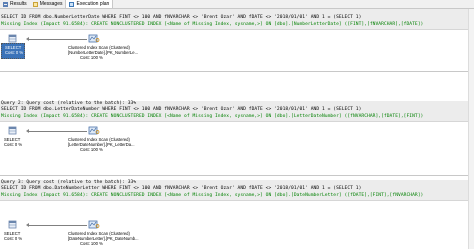 The width and height of the screenshot is (474, 249). I want to click on vertical-scrollbar, so click(471, 129).